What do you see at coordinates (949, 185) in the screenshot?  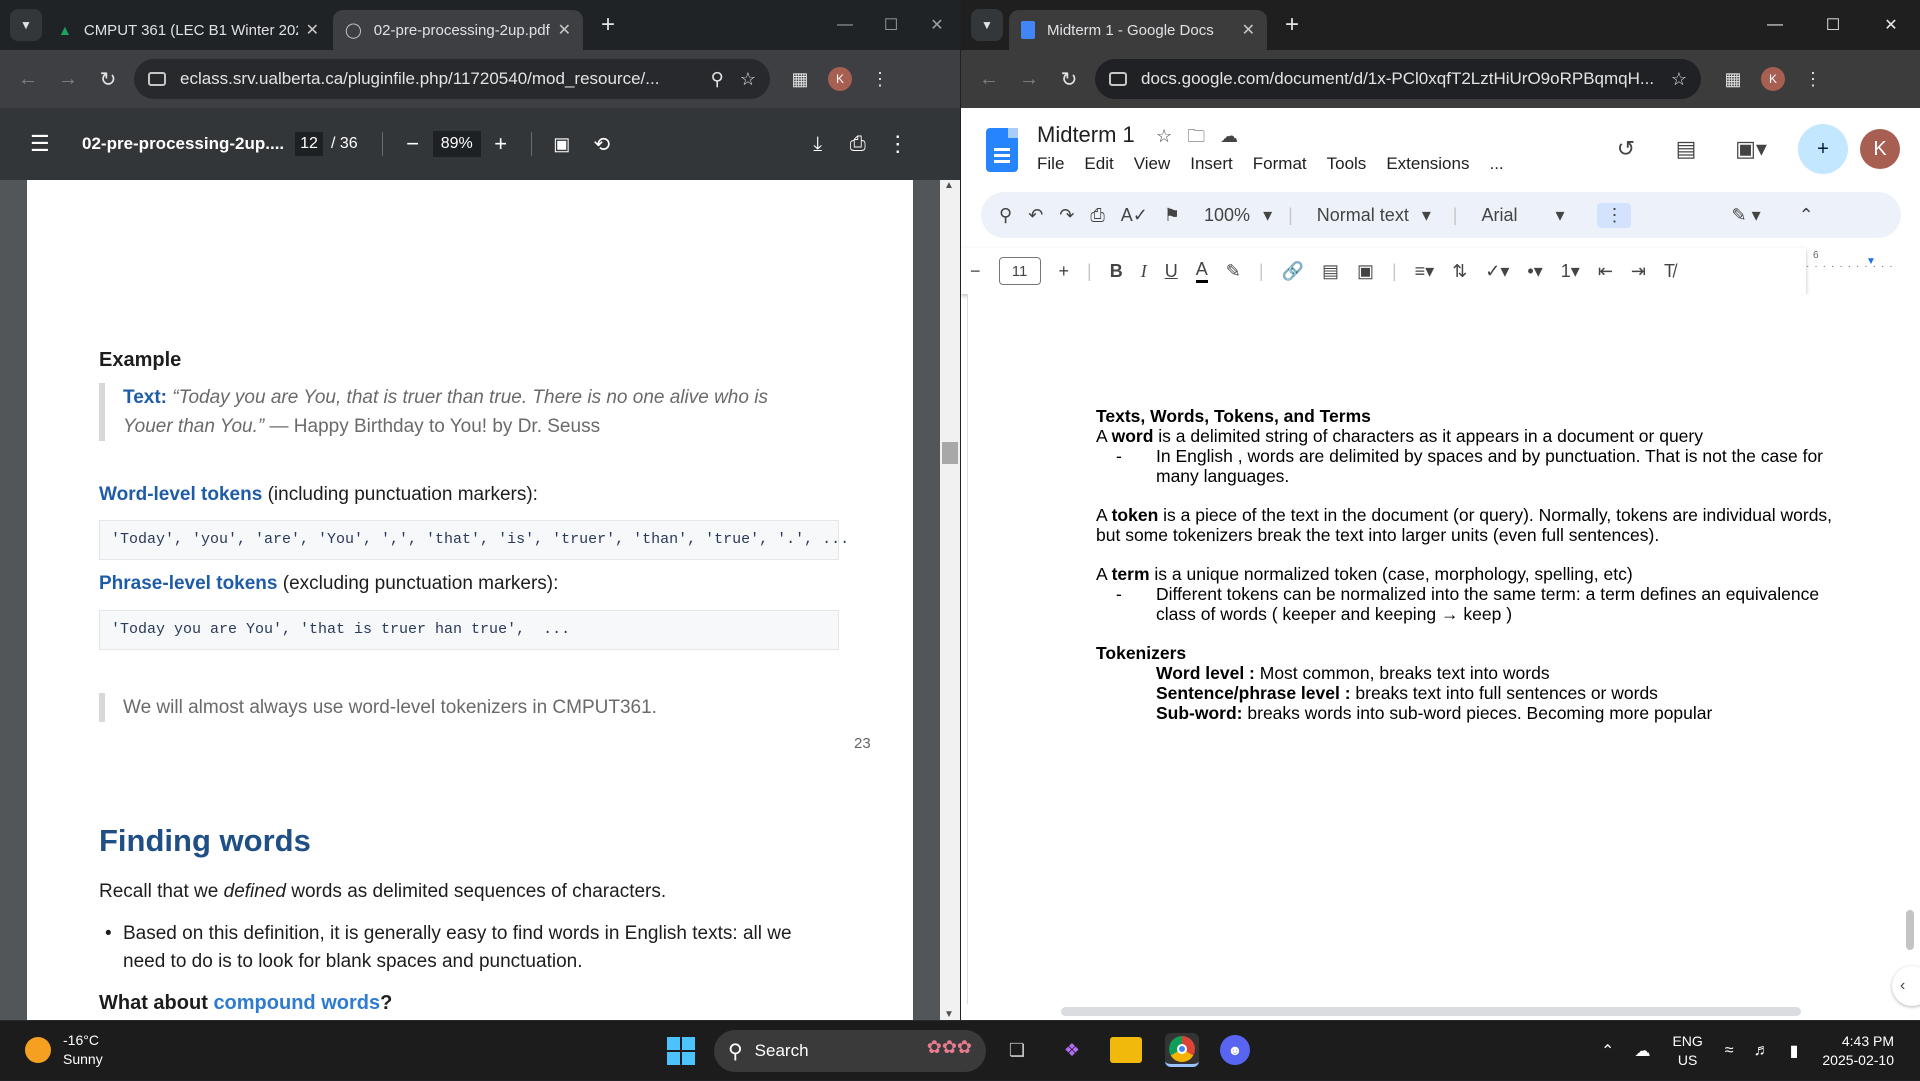 I see `scroll-up-icon: ▲` at bounding box center [949, 185].